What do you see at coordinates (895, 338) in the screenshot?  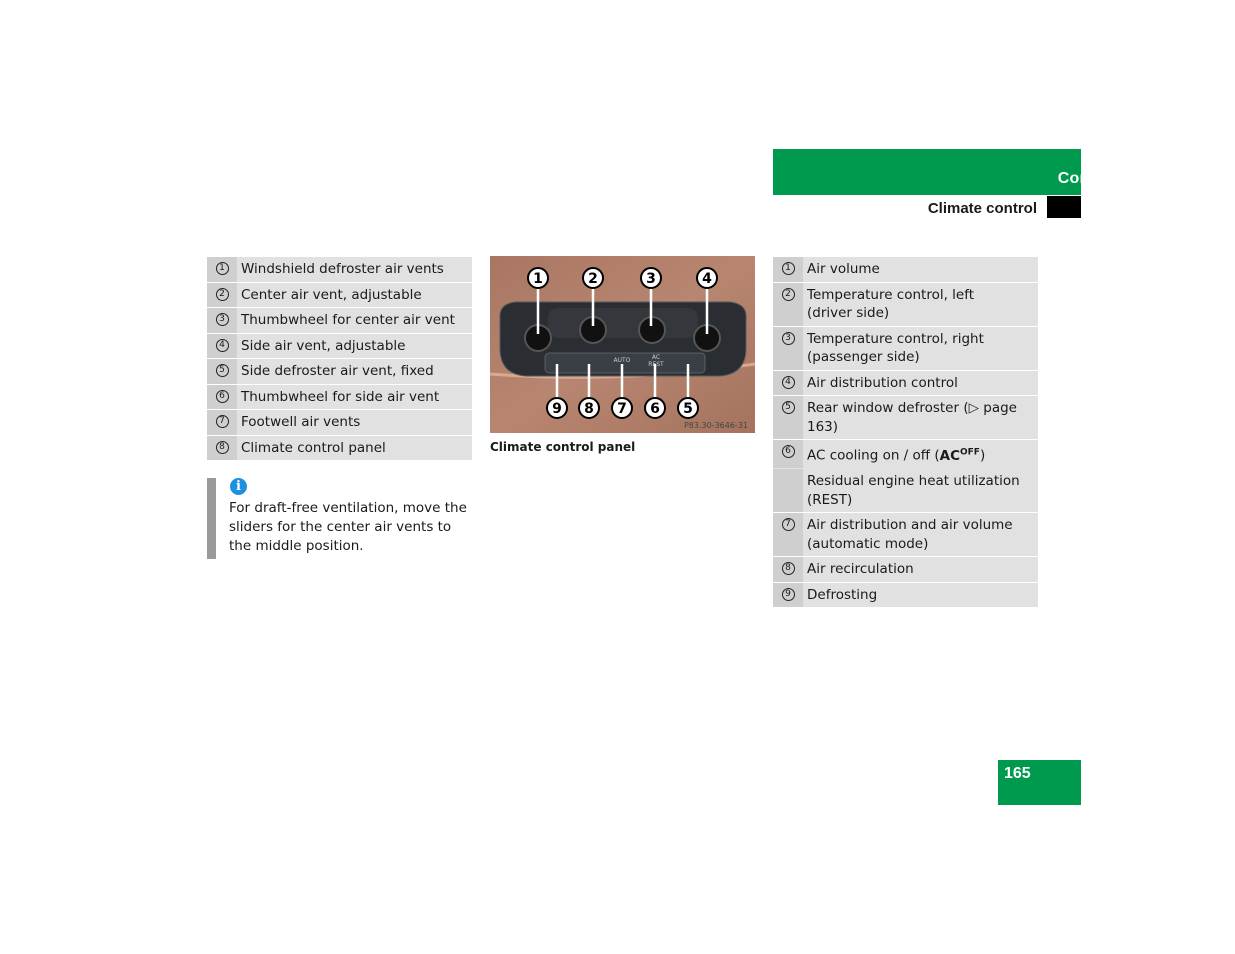 I see `item-text: Temperature control, right` at bounding box center [895, 338].